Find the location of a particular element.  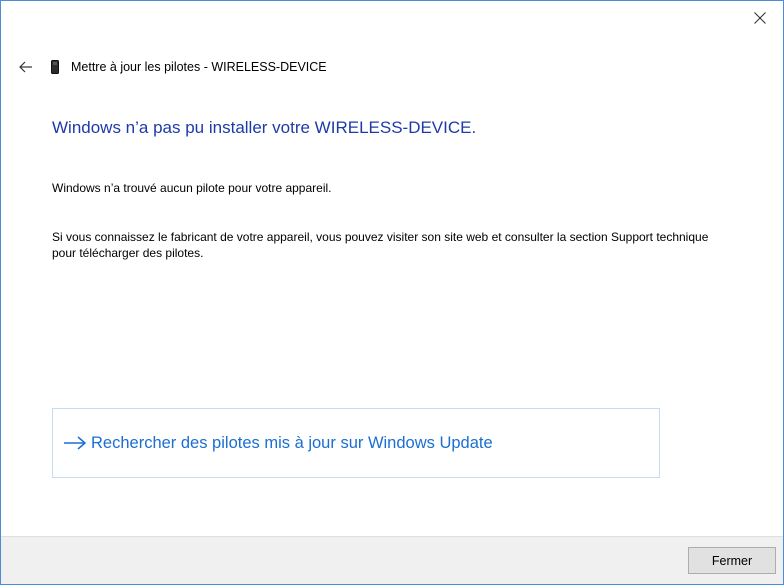

close-button: Fermer is located at coordinates (732, 560).